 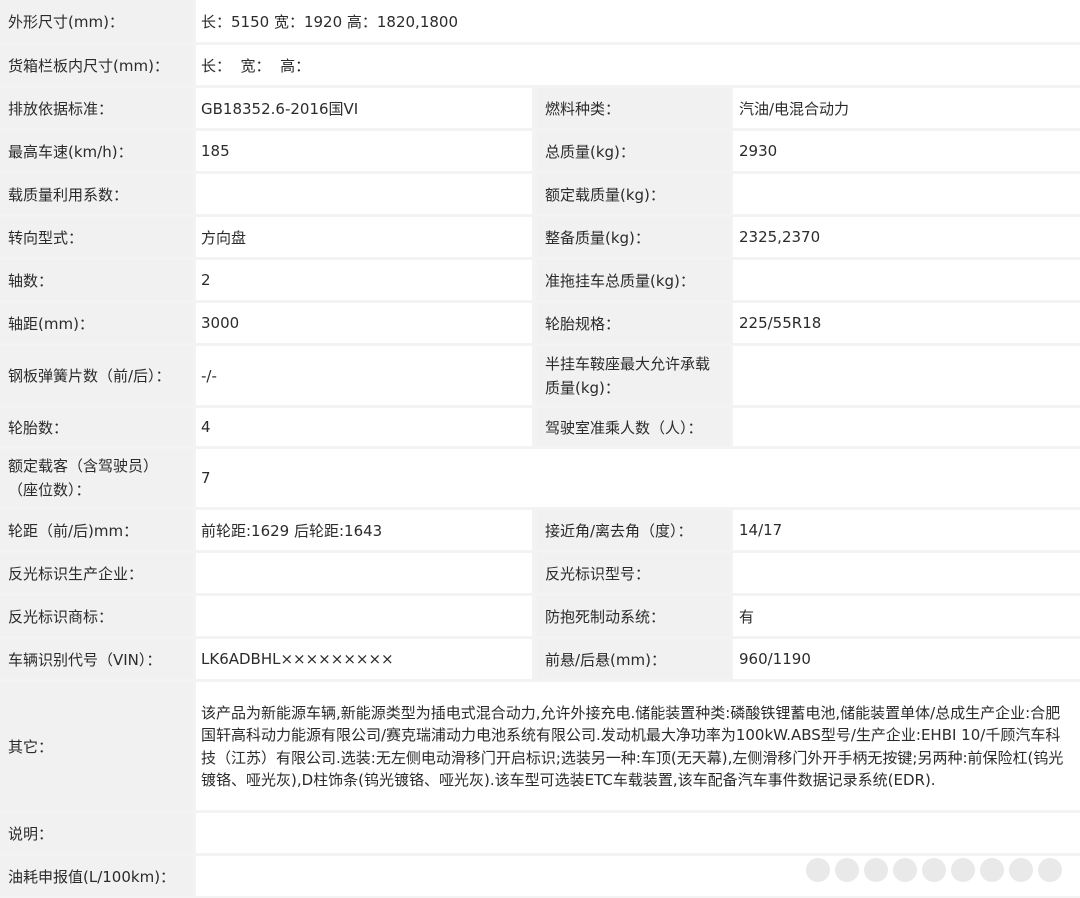 I want to click on row-value-2: 2325,2370, so click(x=906, y=237).